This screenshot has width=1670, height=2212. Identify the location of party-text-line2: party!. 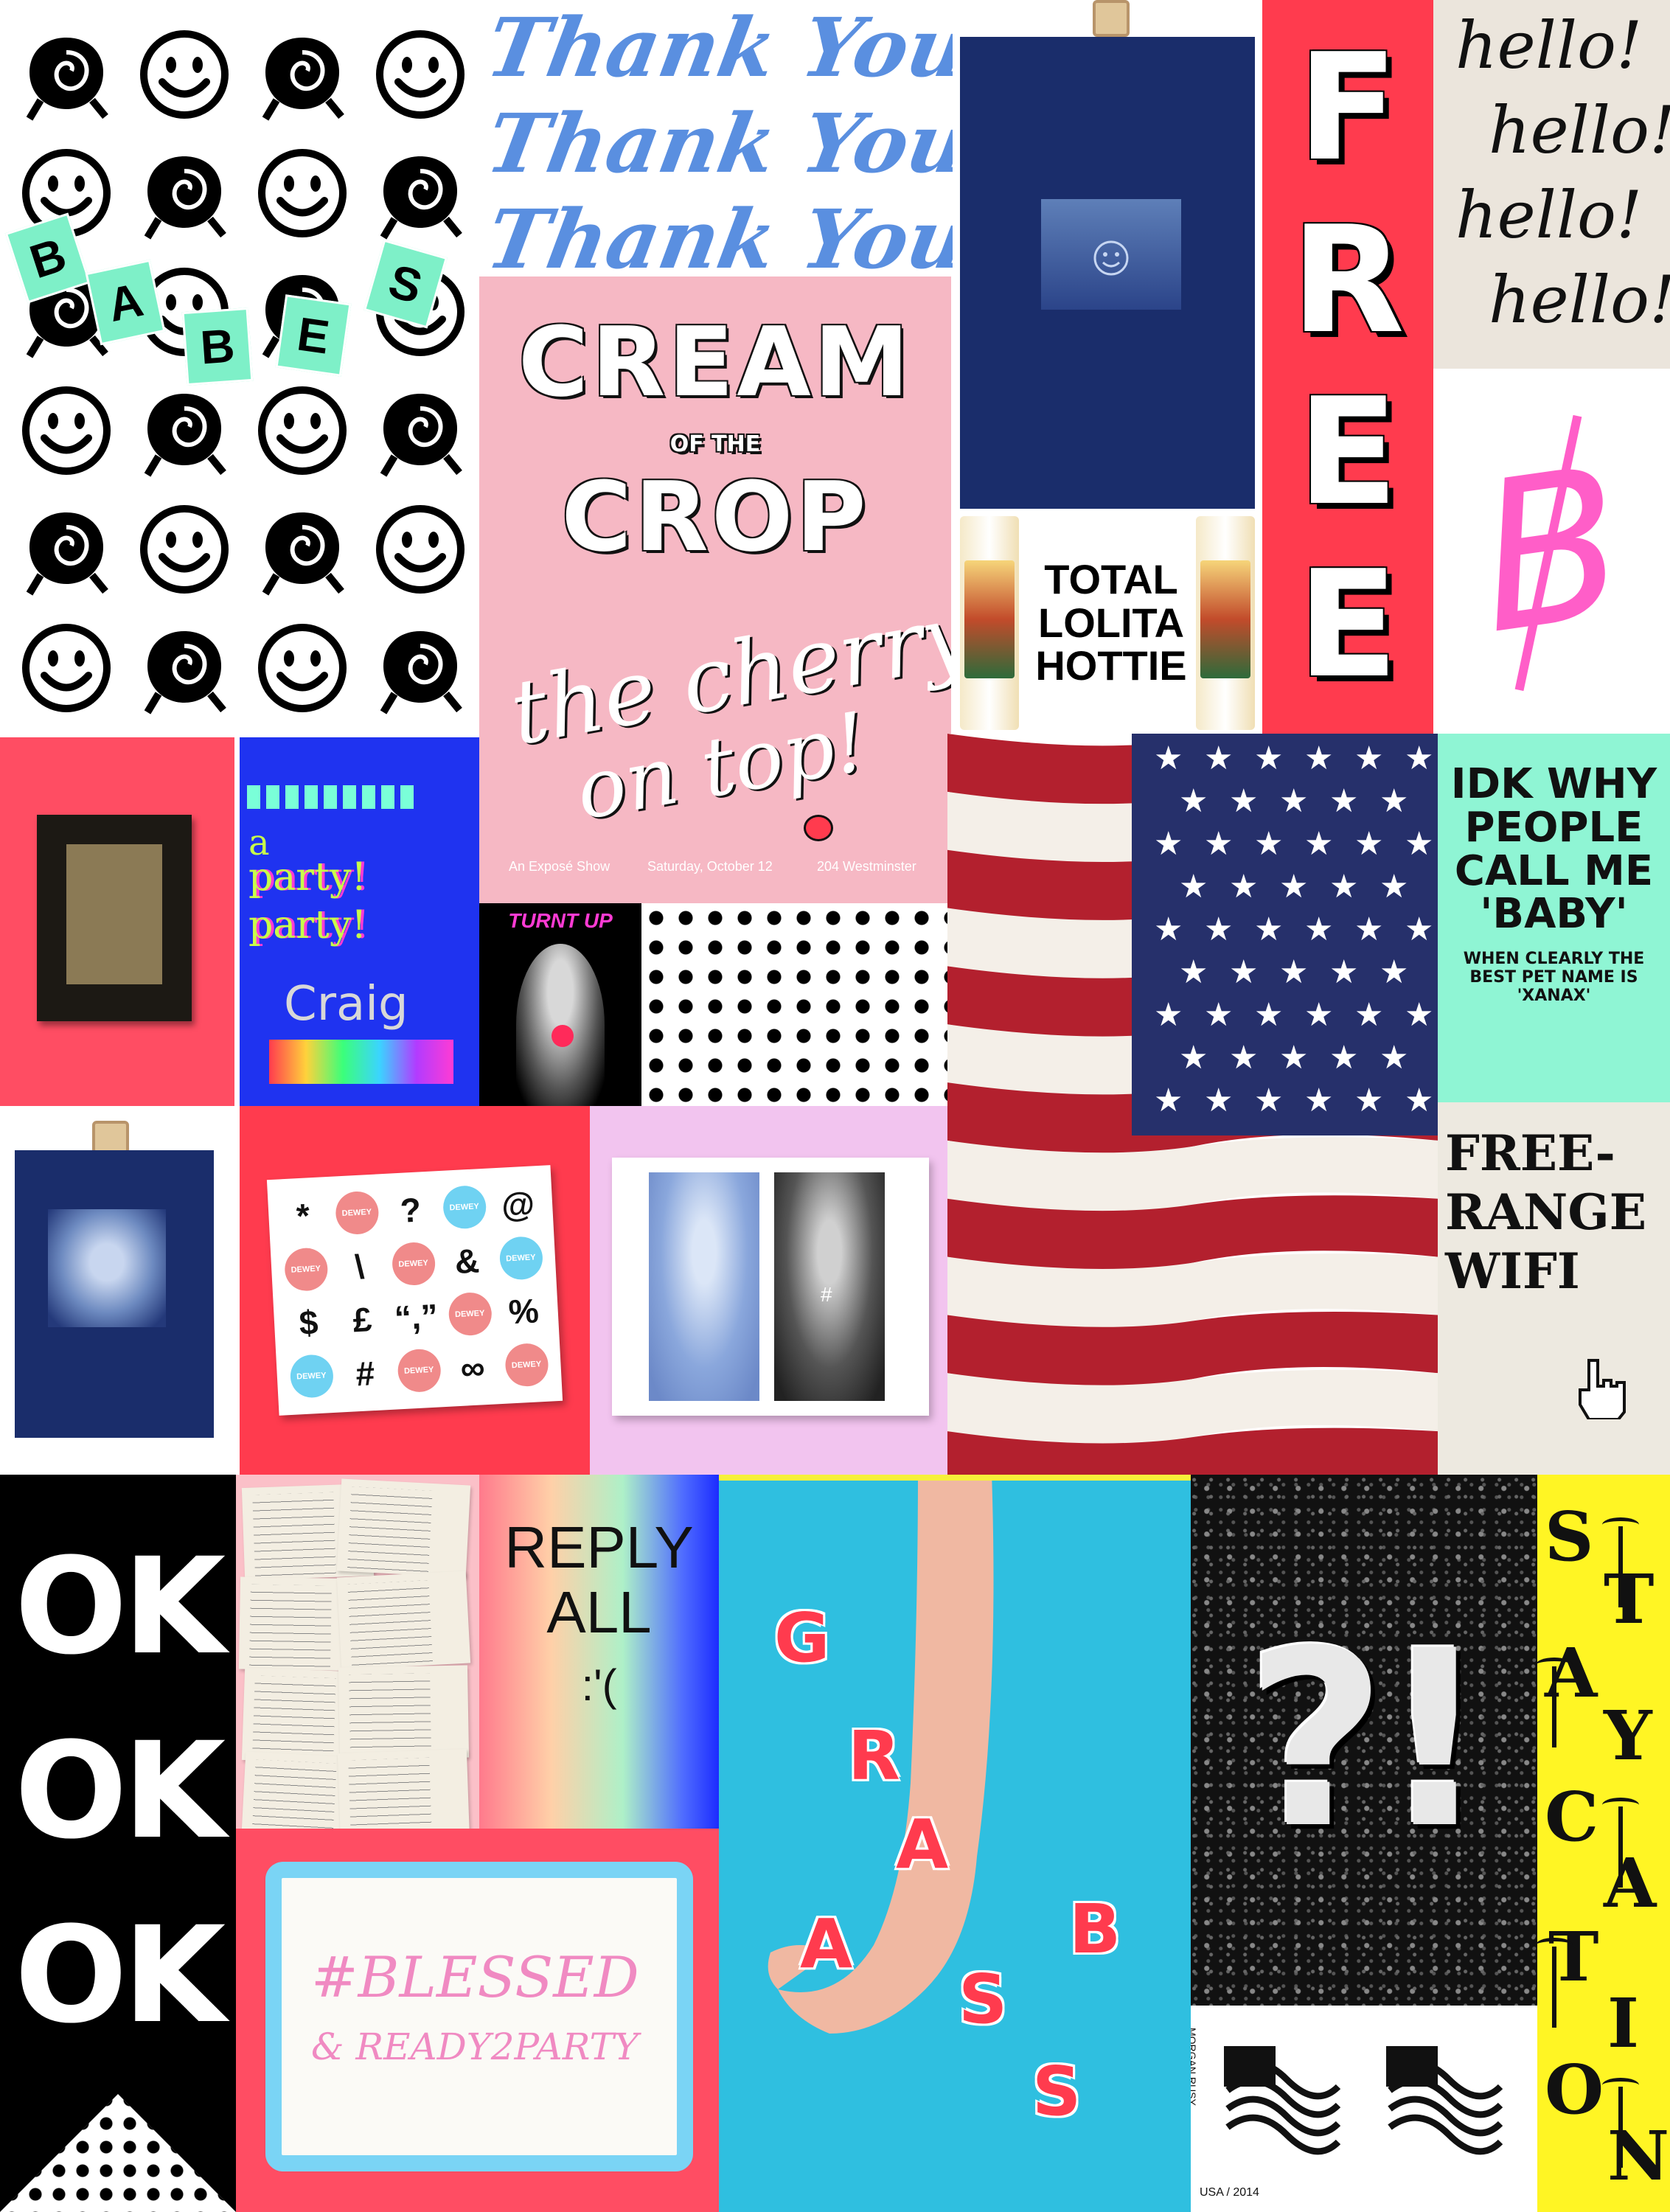
(307, 877).